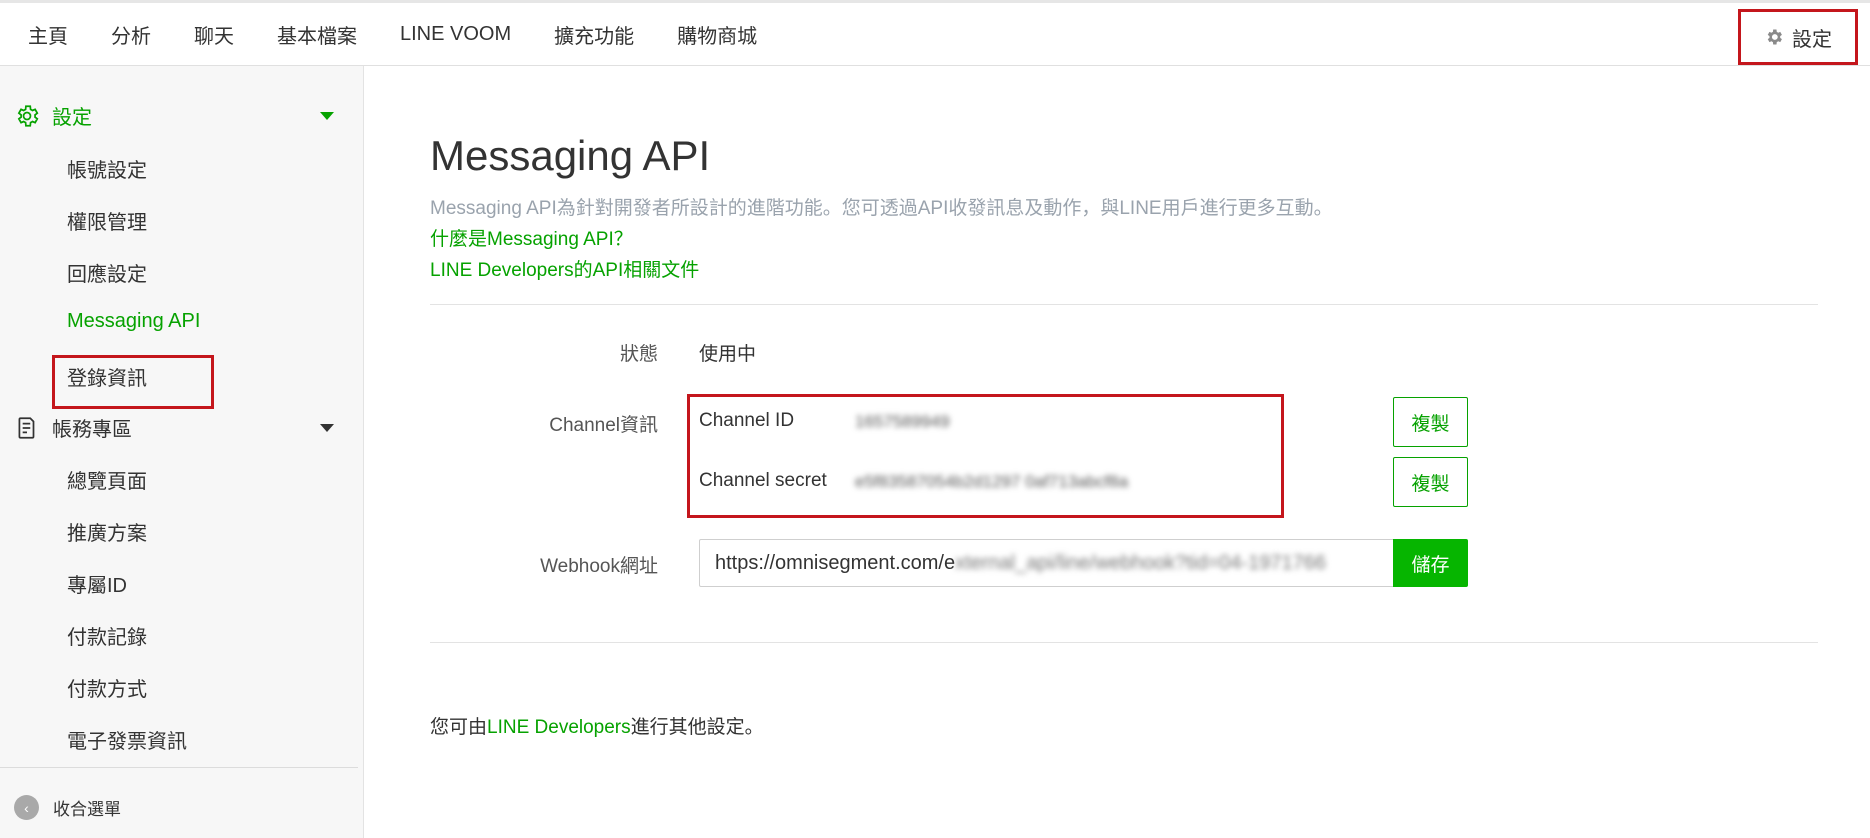  I want to click on api-docs-link: LINE Developers的API相關文件, so click(564, 268).